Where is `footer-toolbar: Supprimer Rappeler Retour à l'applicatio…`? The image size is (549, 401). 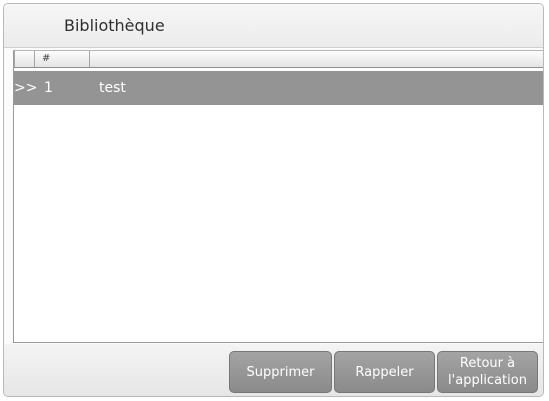 footer-toolbar: Supprimer Rappeler Retour à l'applicatio… is located at coordinates (273, 370).